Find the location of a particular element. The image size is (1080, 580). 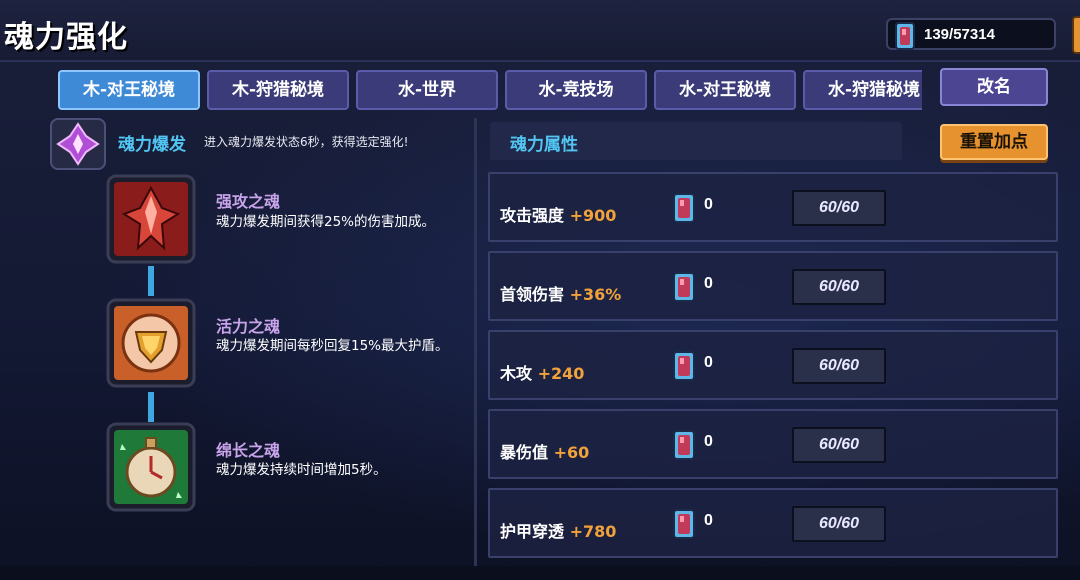

vitality-soul-icon is located at coordinates (151, 343).